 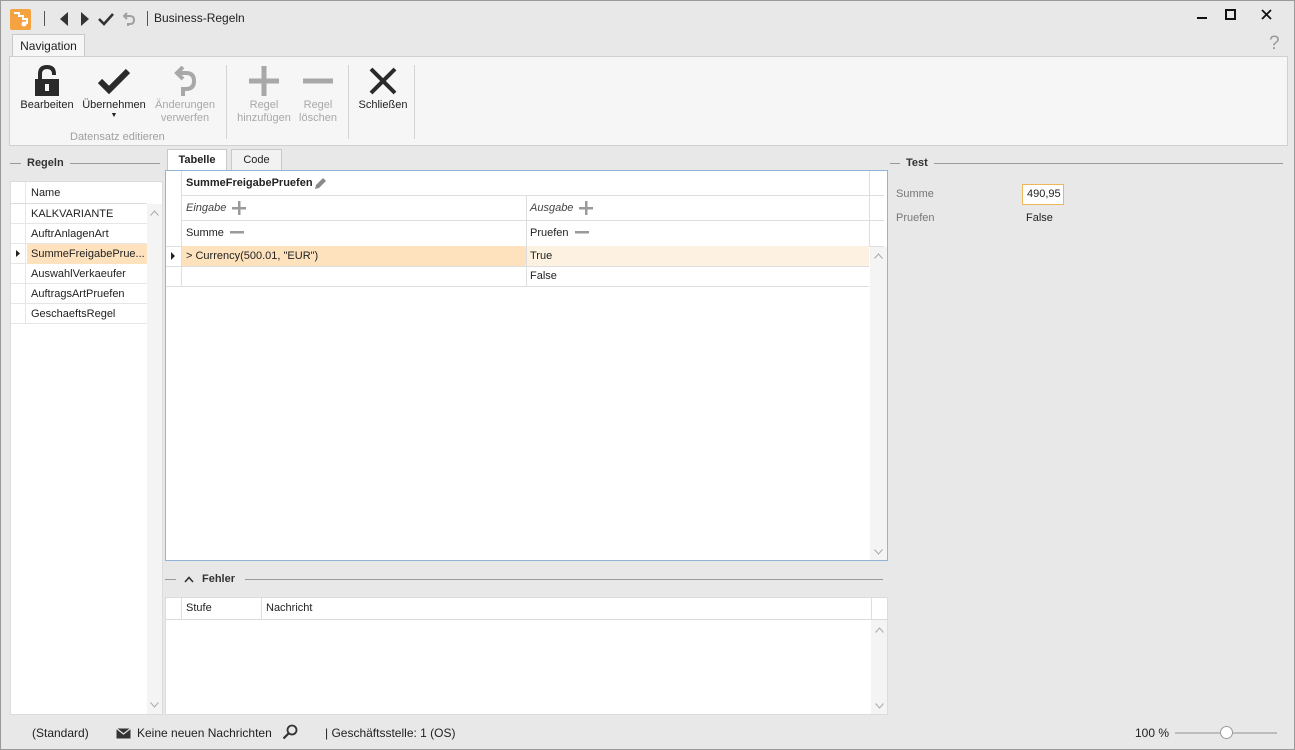 I want to click on help-icon: ?, so click(x=1274, y=44).